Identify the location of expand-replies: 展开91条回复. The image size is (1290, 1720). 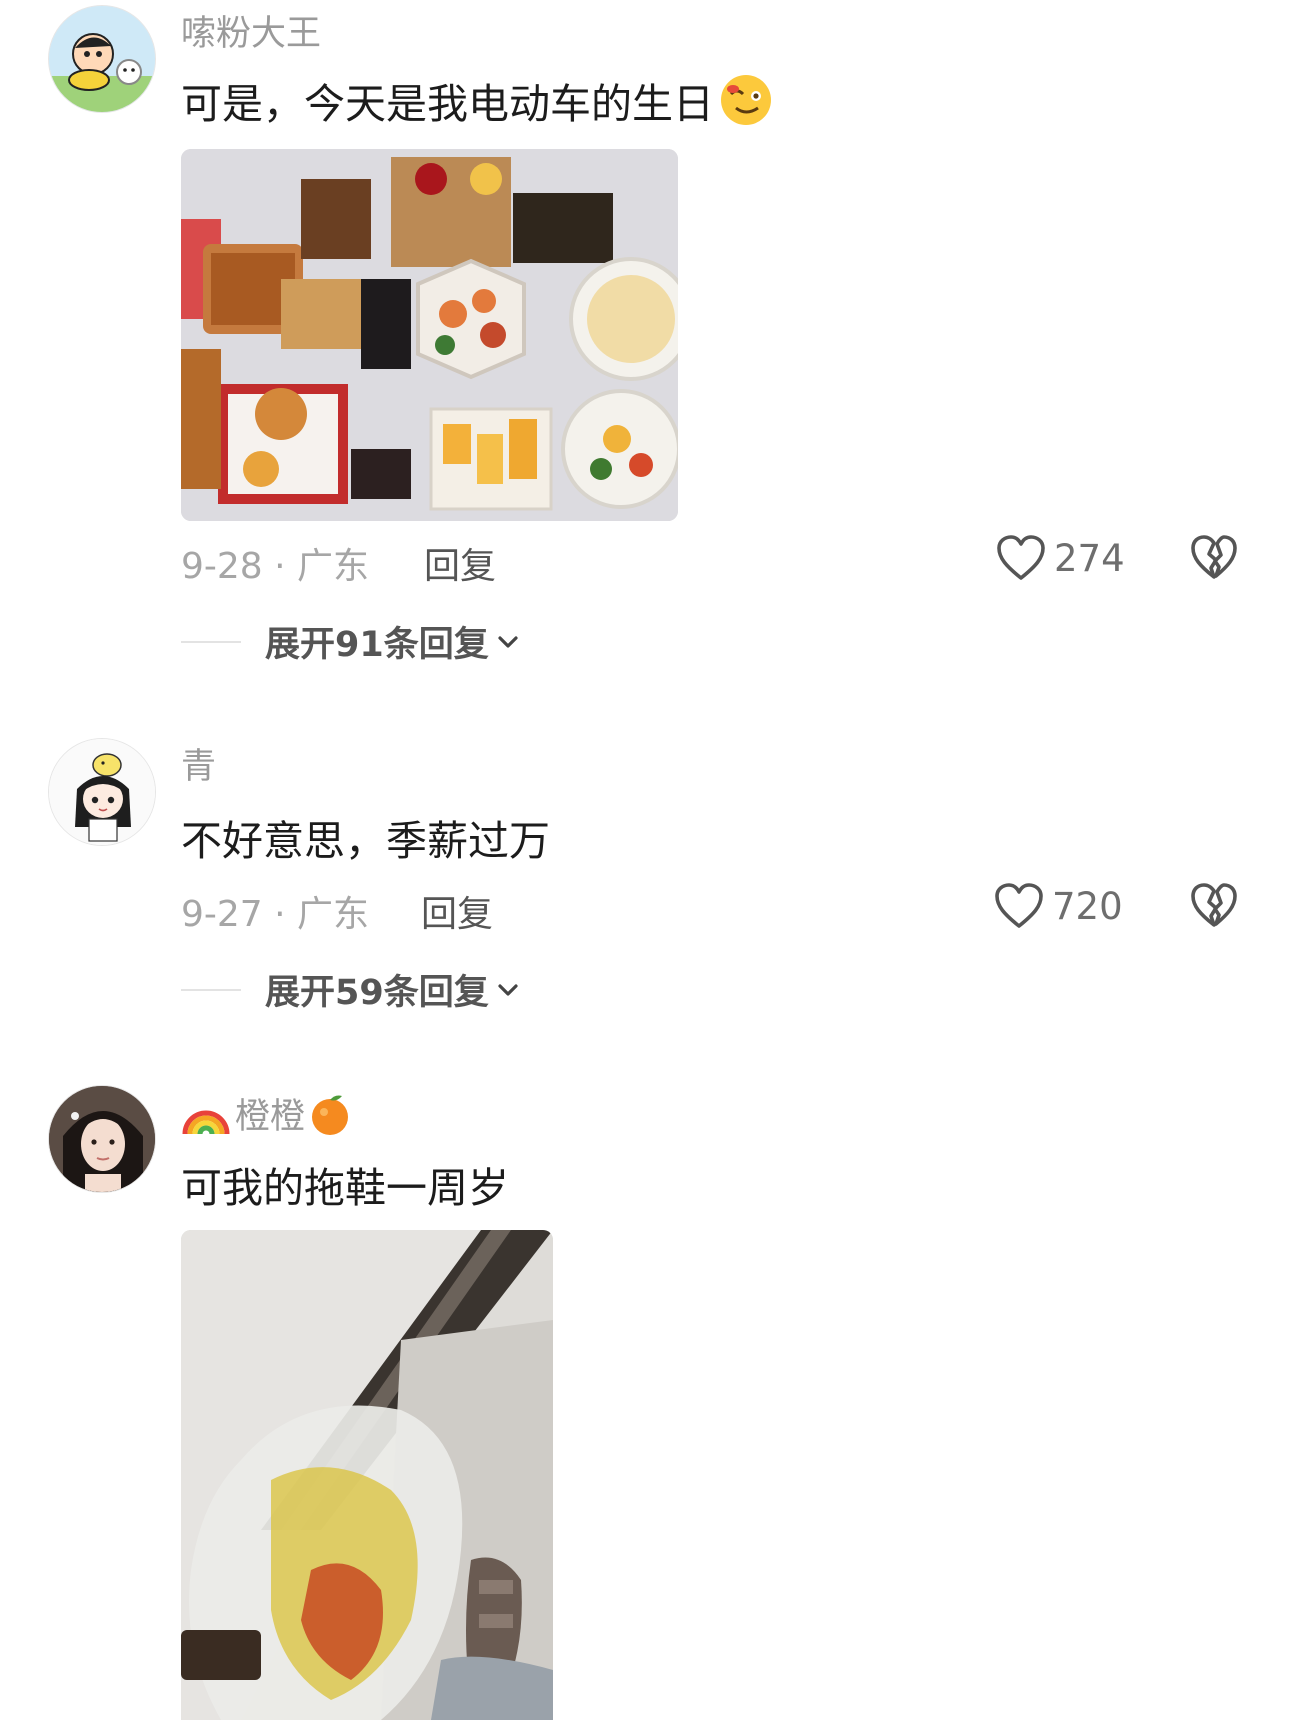
(351, 641).